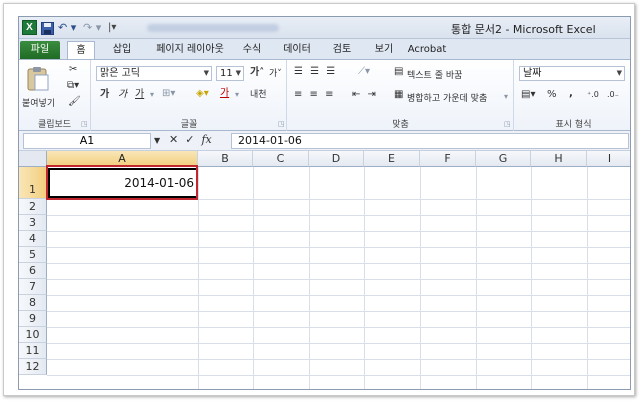 This screenshot has height=401, width=640. I want to click on number-format-combo: 날짜 ▼, so click(572, 73).